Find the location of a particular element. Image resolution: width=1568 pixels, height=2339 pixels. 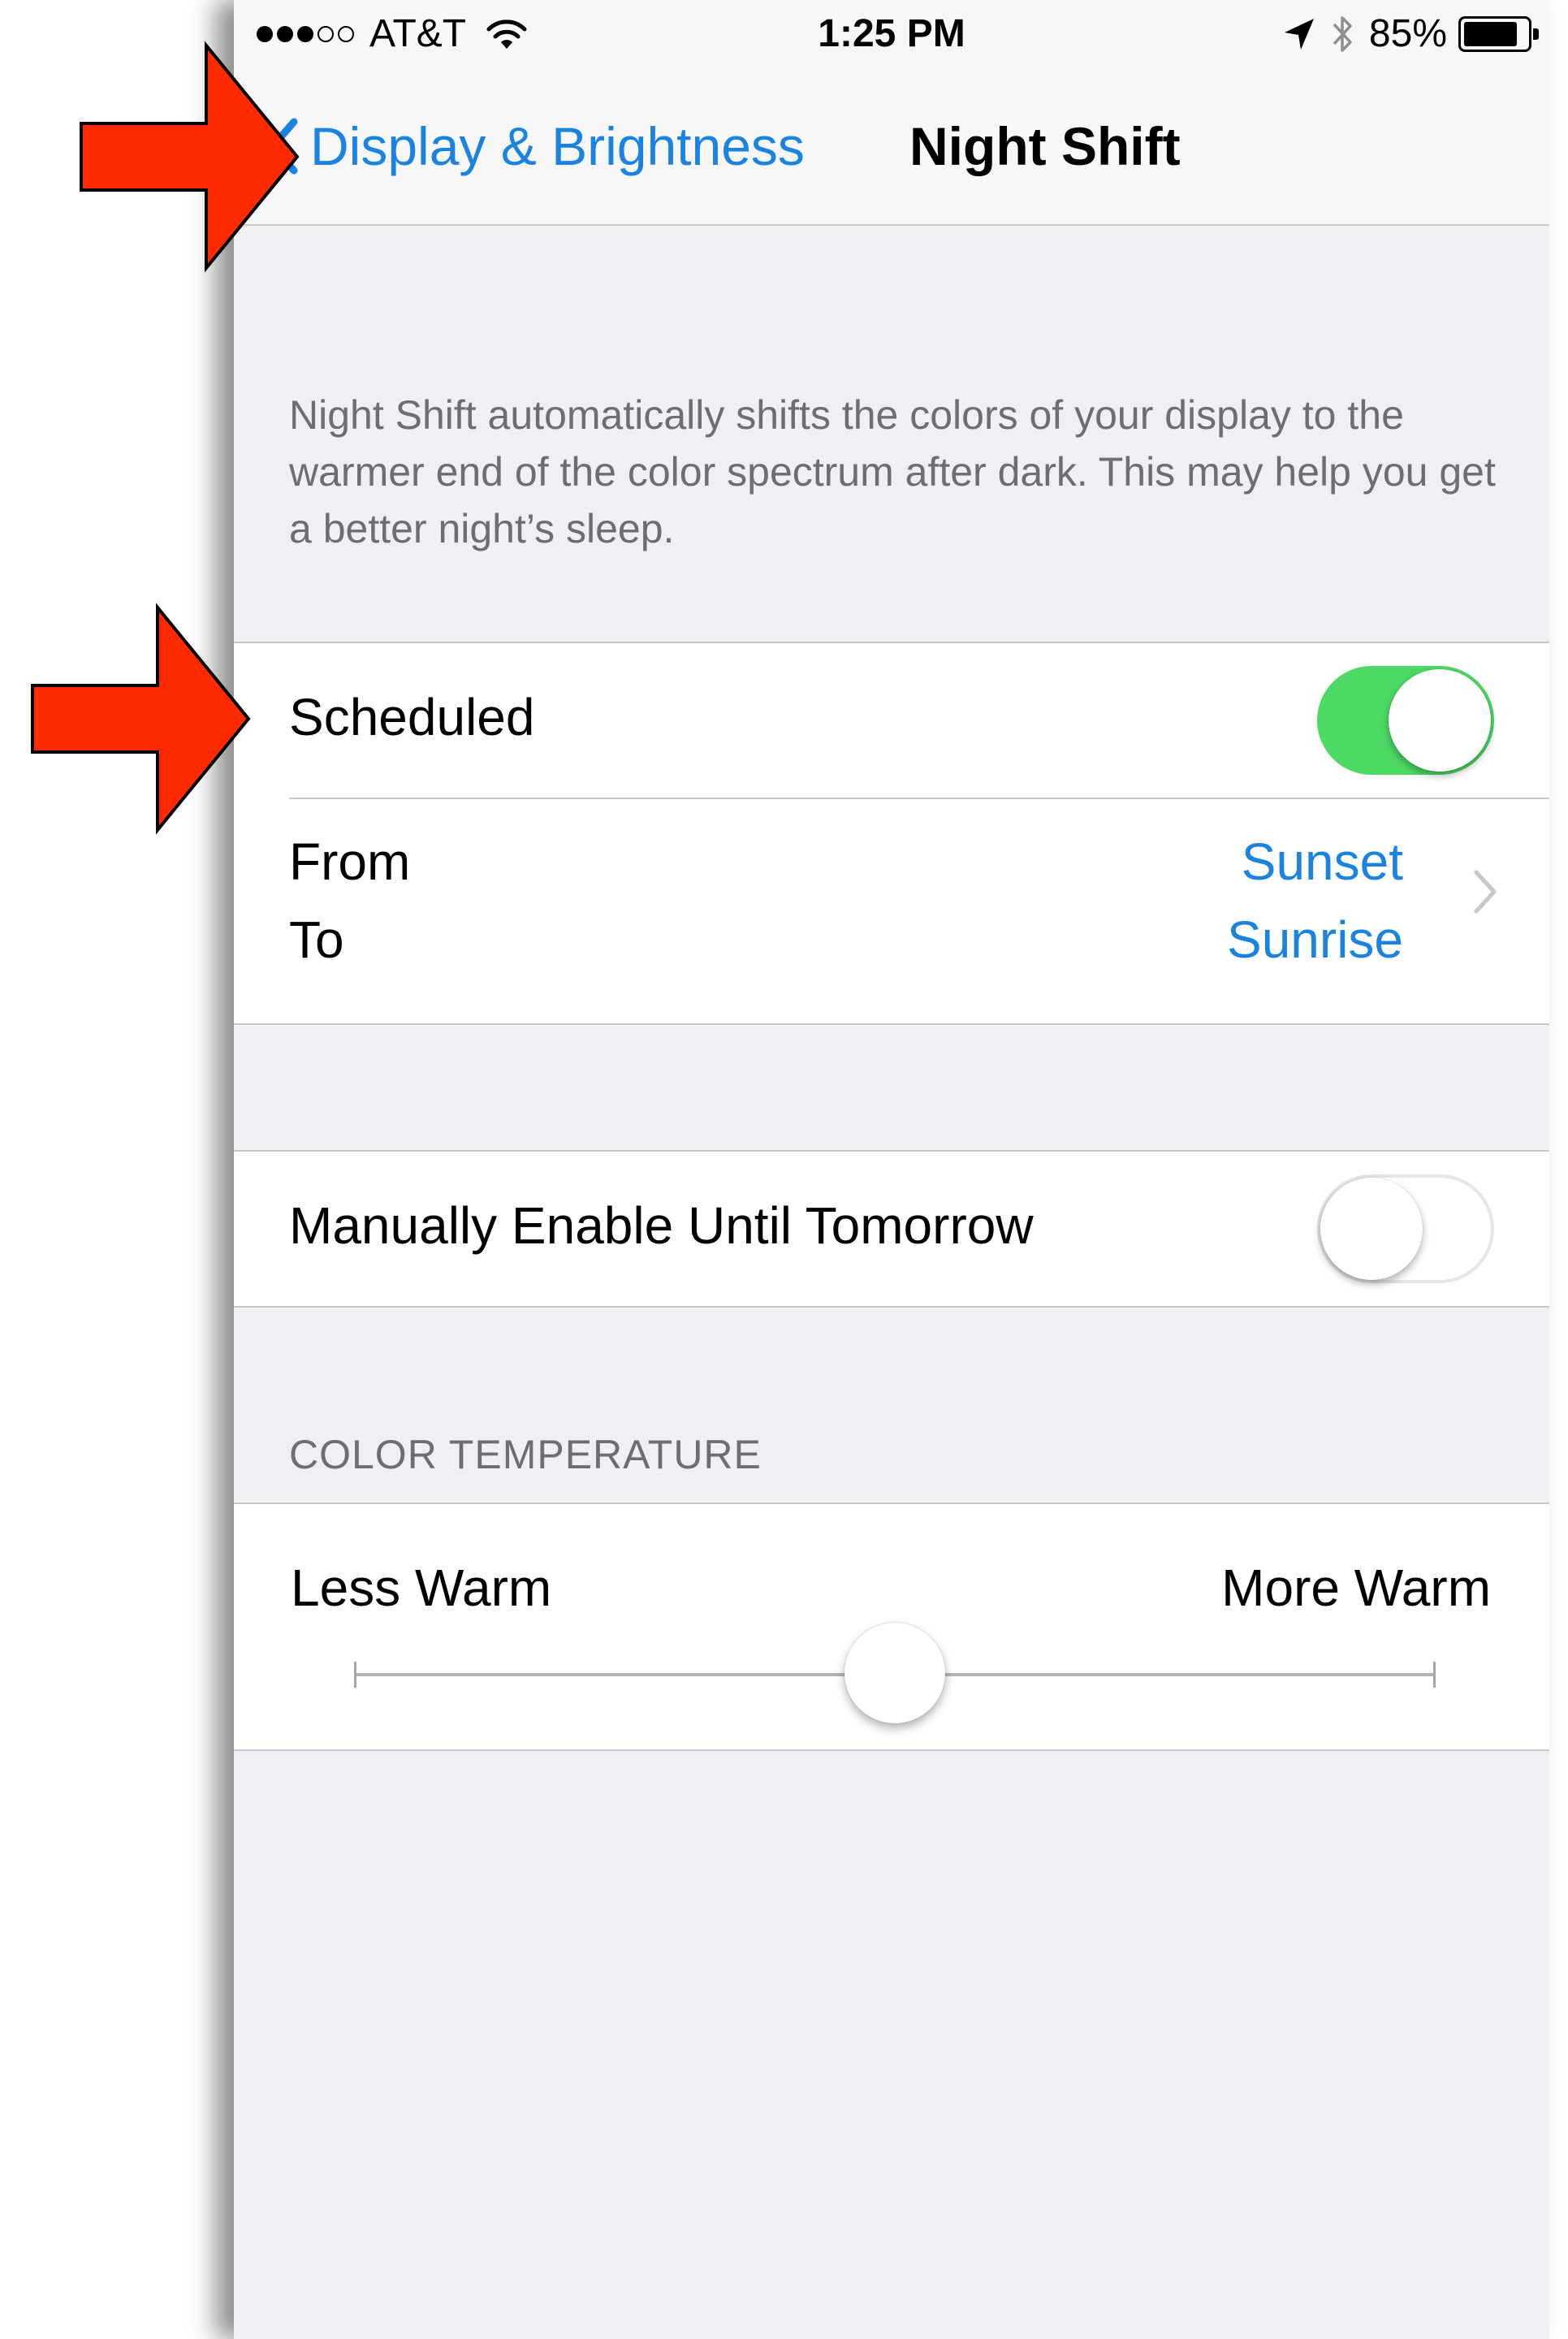

back-button-label: Display & Brightness is located at coordinates (557, 146).